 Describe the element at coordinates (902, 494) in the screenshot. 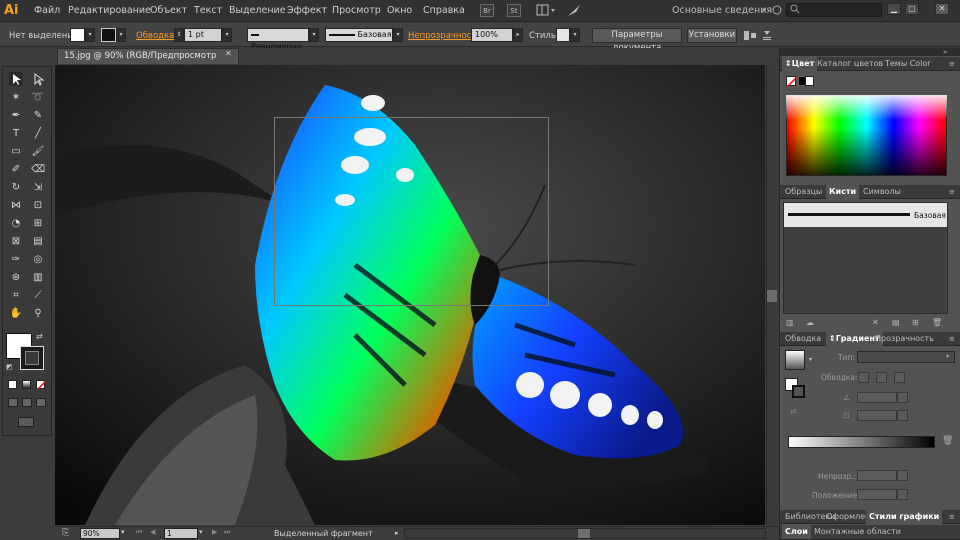

I see `location-dropdown` at that location.